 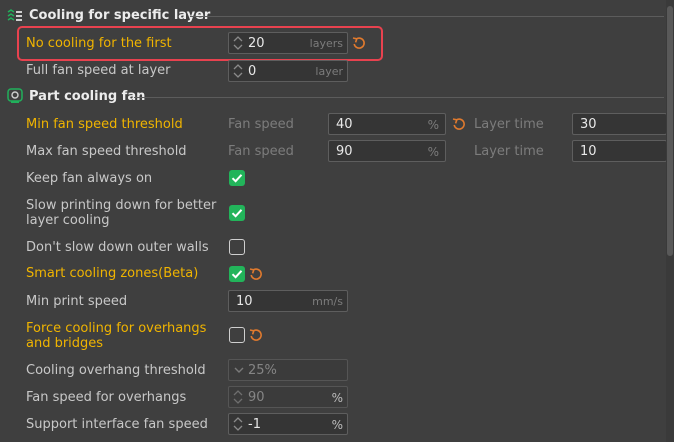 I want to click on force-cooling-overhangs-label: Force cooling for overhangs and bridges, so click(x=116, y=336).